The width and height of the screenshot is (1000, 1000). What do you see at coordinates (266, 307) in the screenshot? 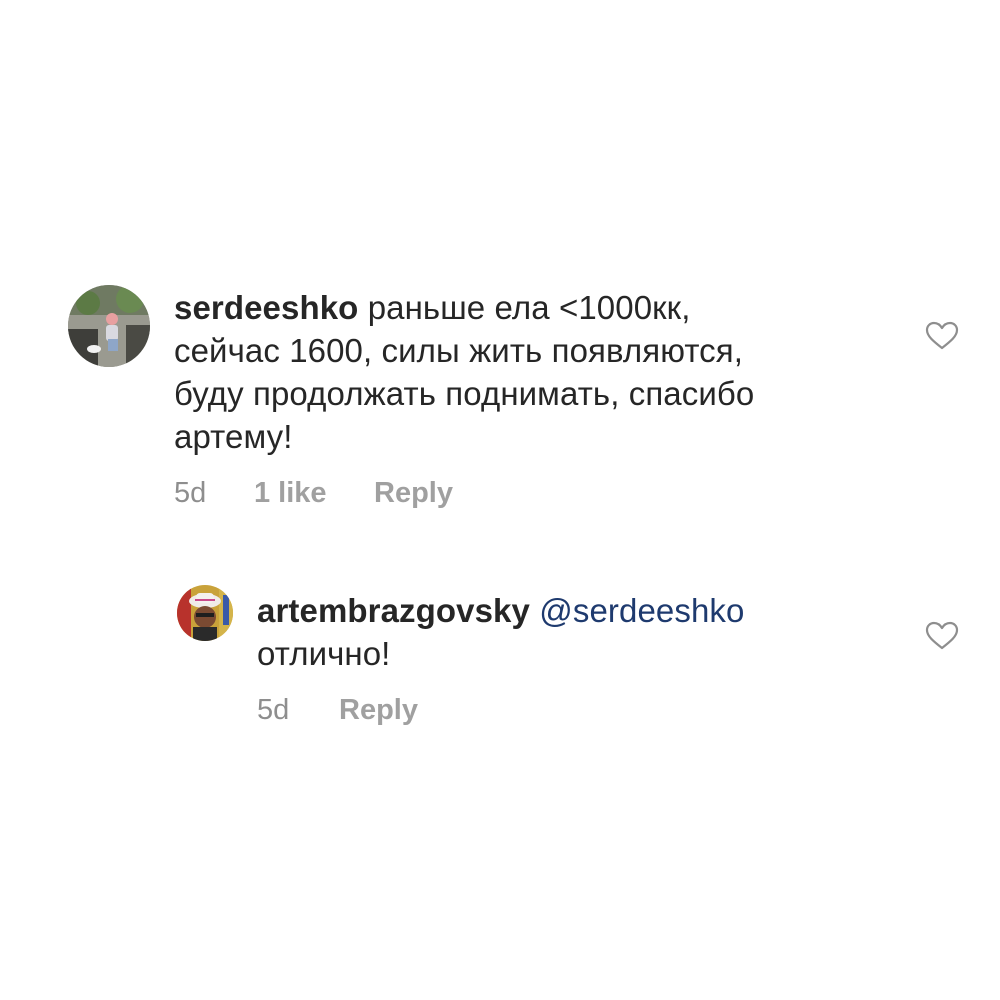
I see `comment-username: serdeeshko` at bounding box center [266, 307].